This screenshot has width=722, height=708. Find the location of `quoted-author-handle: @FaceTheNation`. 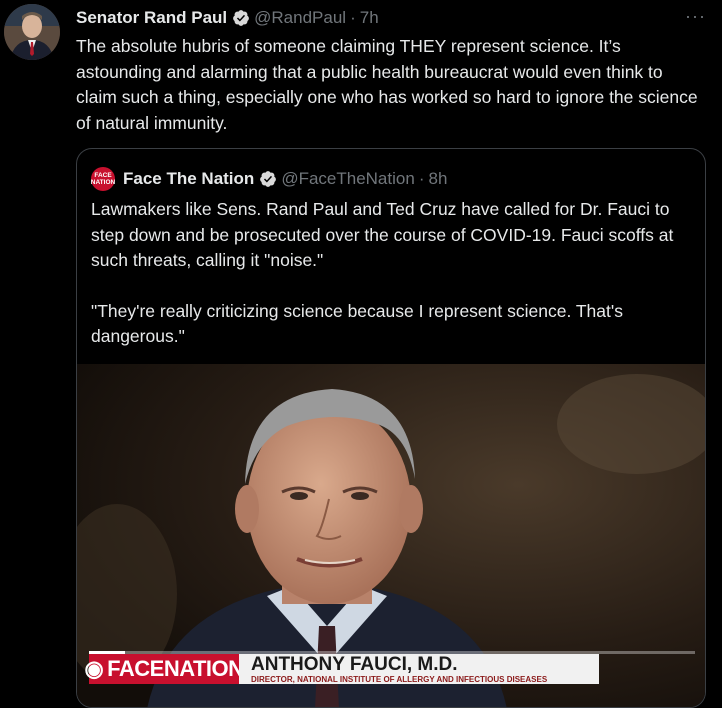

quoted-author-handle: @FaceTheNation is located at coordinates (348, 179).